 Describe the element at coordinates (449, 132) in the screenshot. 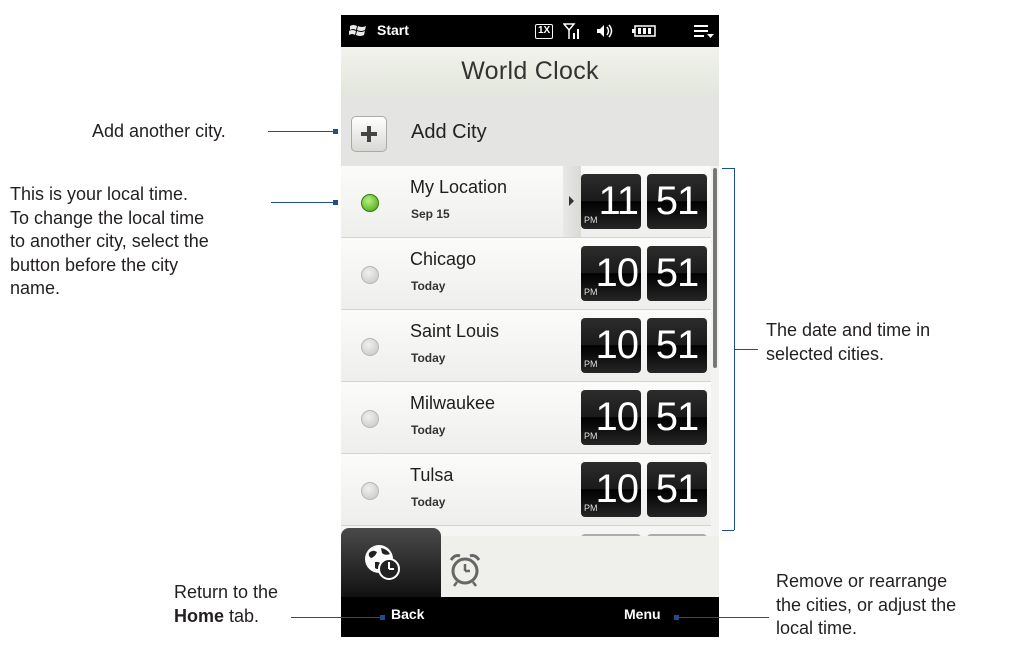

I see `add-city-label: Add City` at that location.